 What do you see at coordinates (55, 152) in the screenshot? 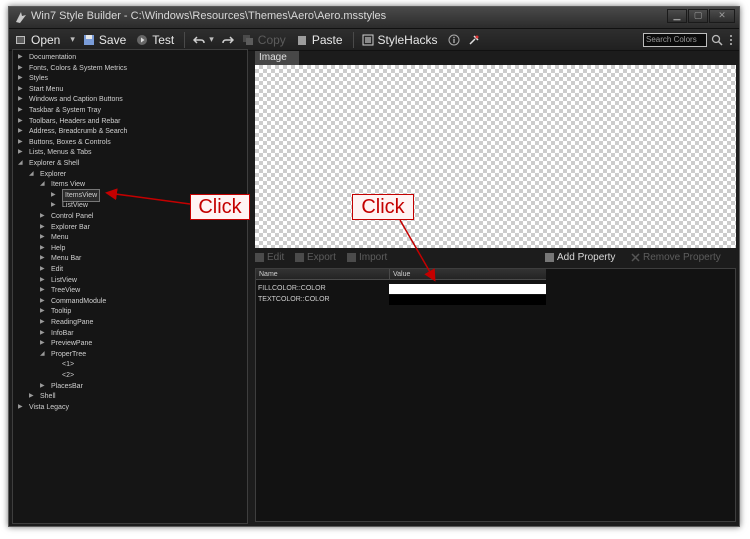
I see `tree-item: ▶ Lists, Menus & Tabs` at bounding box center [55, 152].